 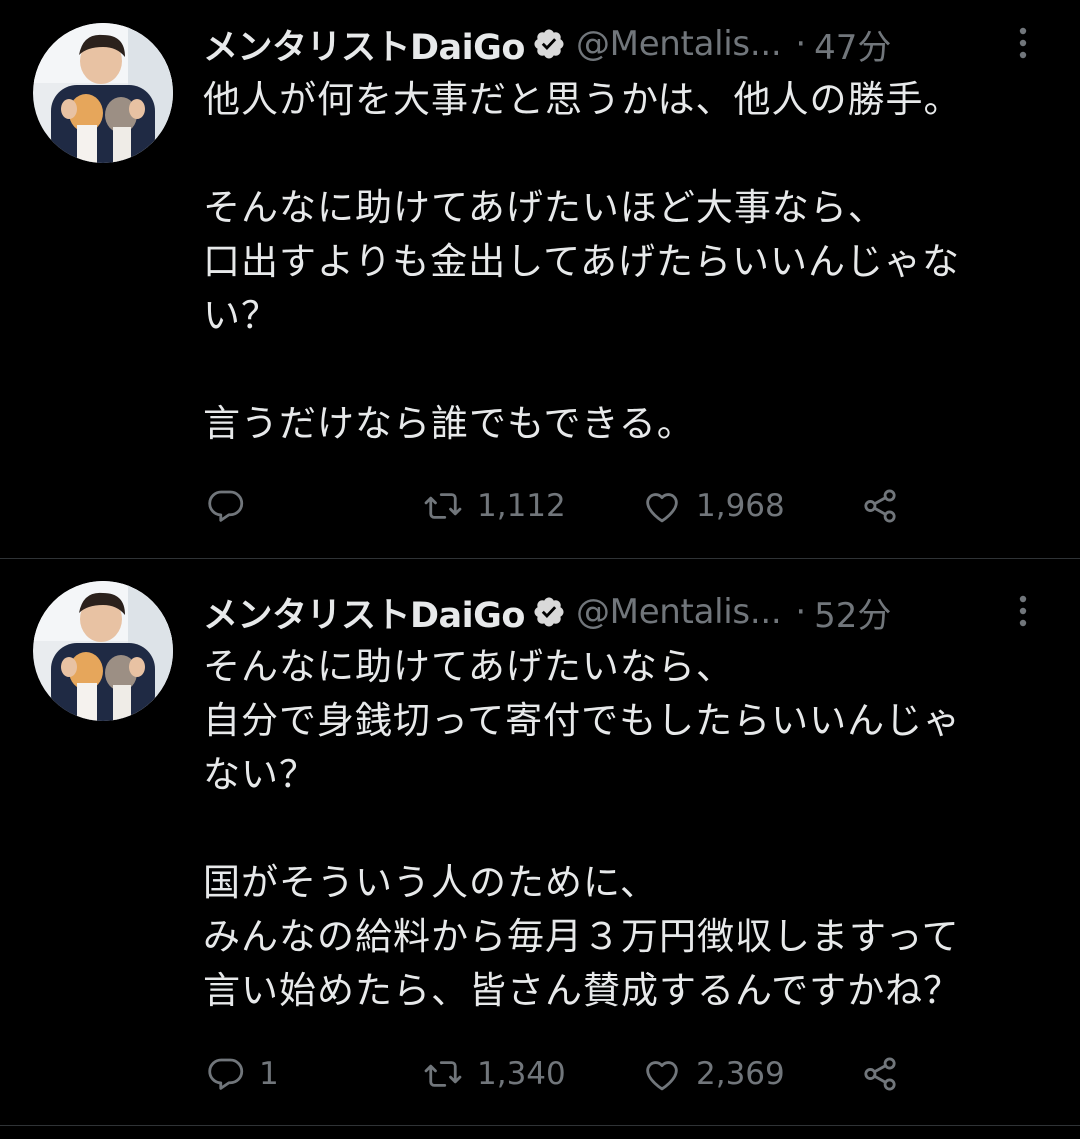 What do you see at coordinates (852, 612) in the screenshot?
I see `timestamp: 52分` at bounding box center [852, 612].